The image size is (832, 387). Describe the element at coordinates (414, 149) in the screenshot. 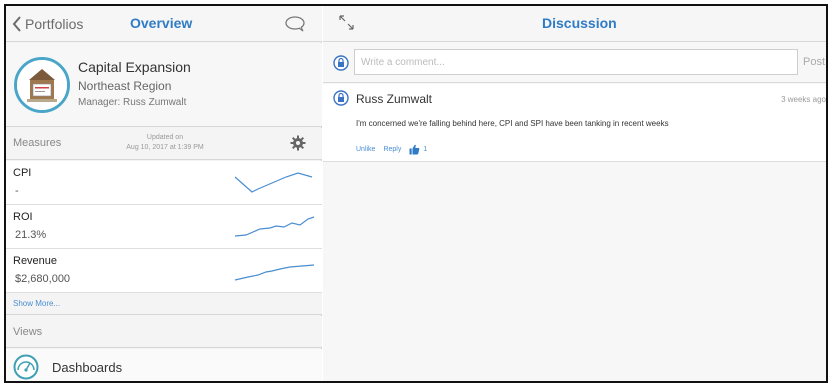

I see `thumbs-up-icon` at that location.